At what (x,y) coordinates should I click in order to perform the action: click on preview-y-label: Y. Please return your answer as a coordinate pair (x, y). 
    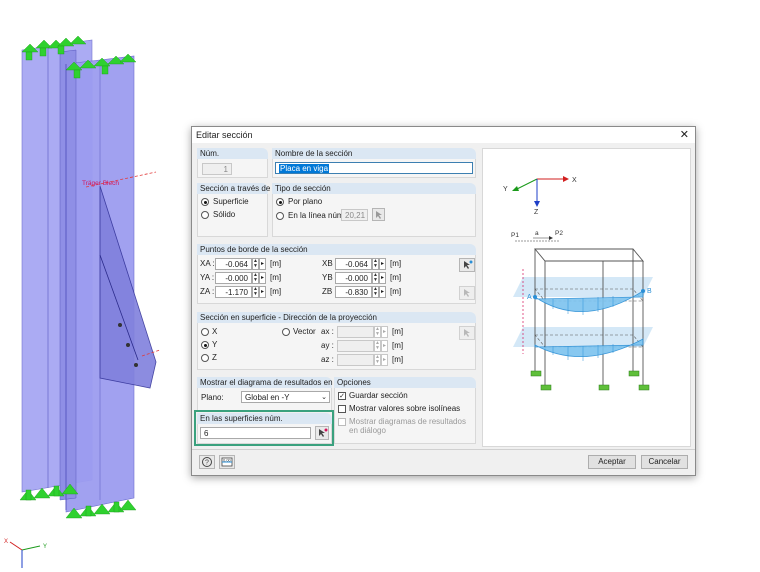
    Looking at the image, I should click on (505, 189).